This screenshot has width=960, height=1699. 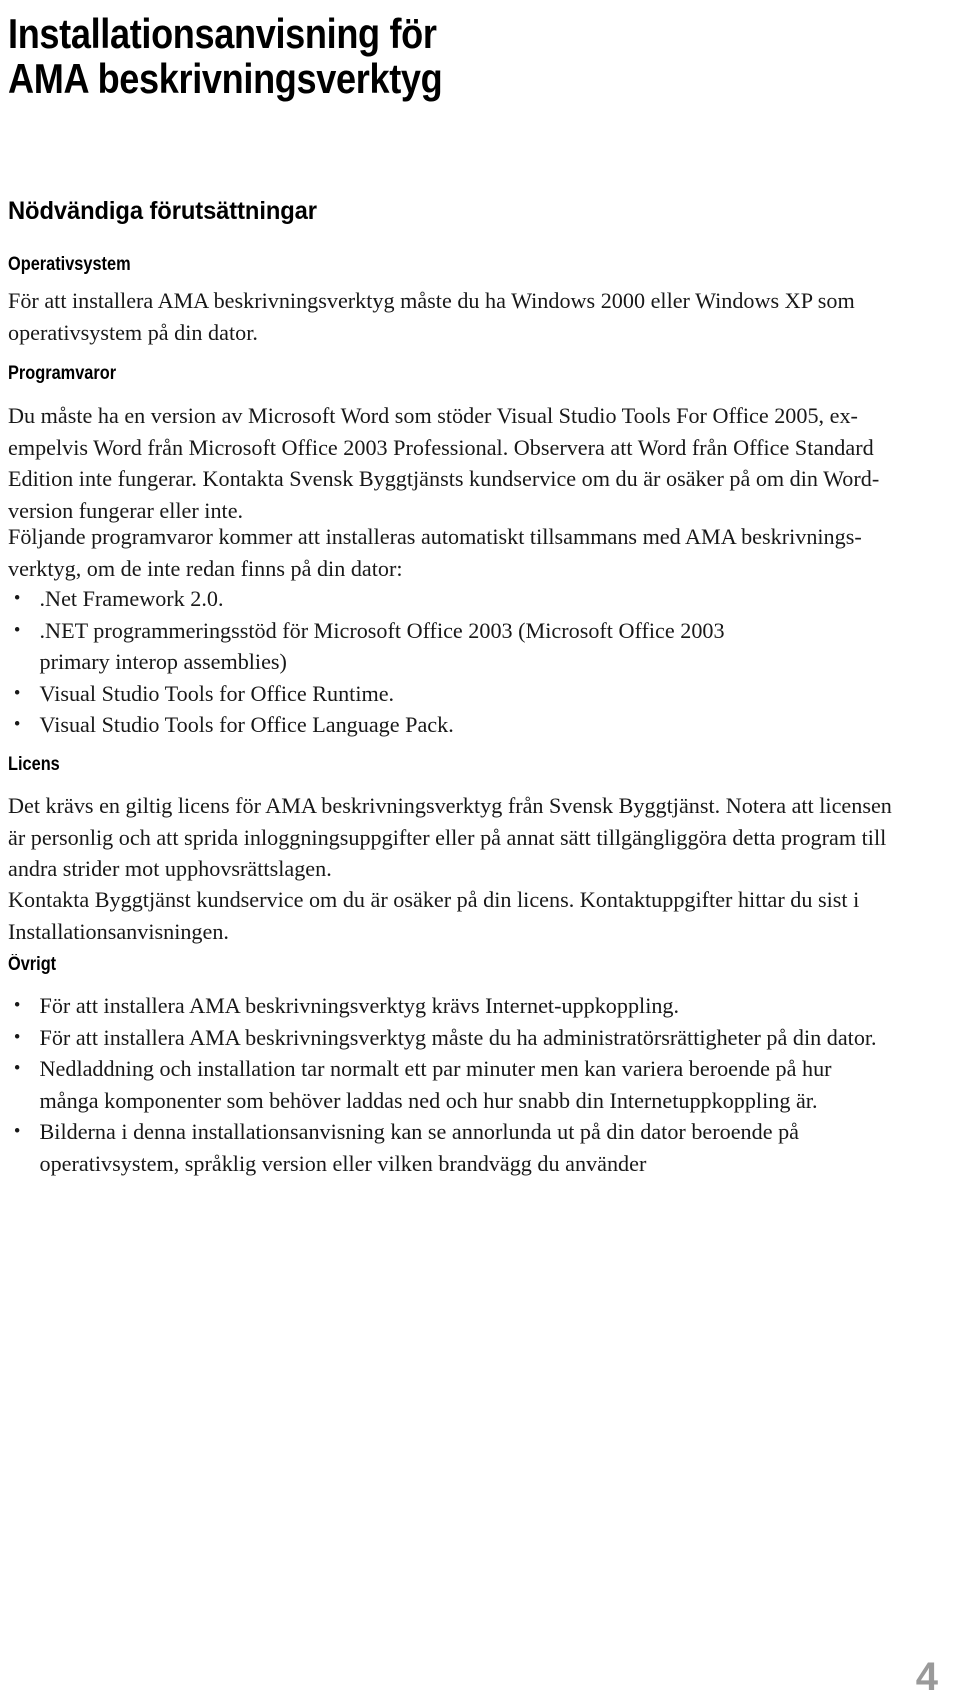 What do you see at coordinates (62, 373) in the screenshot?
I see `subsection-heading-programvaror: Programvaror` at bounding box center [62, 373].